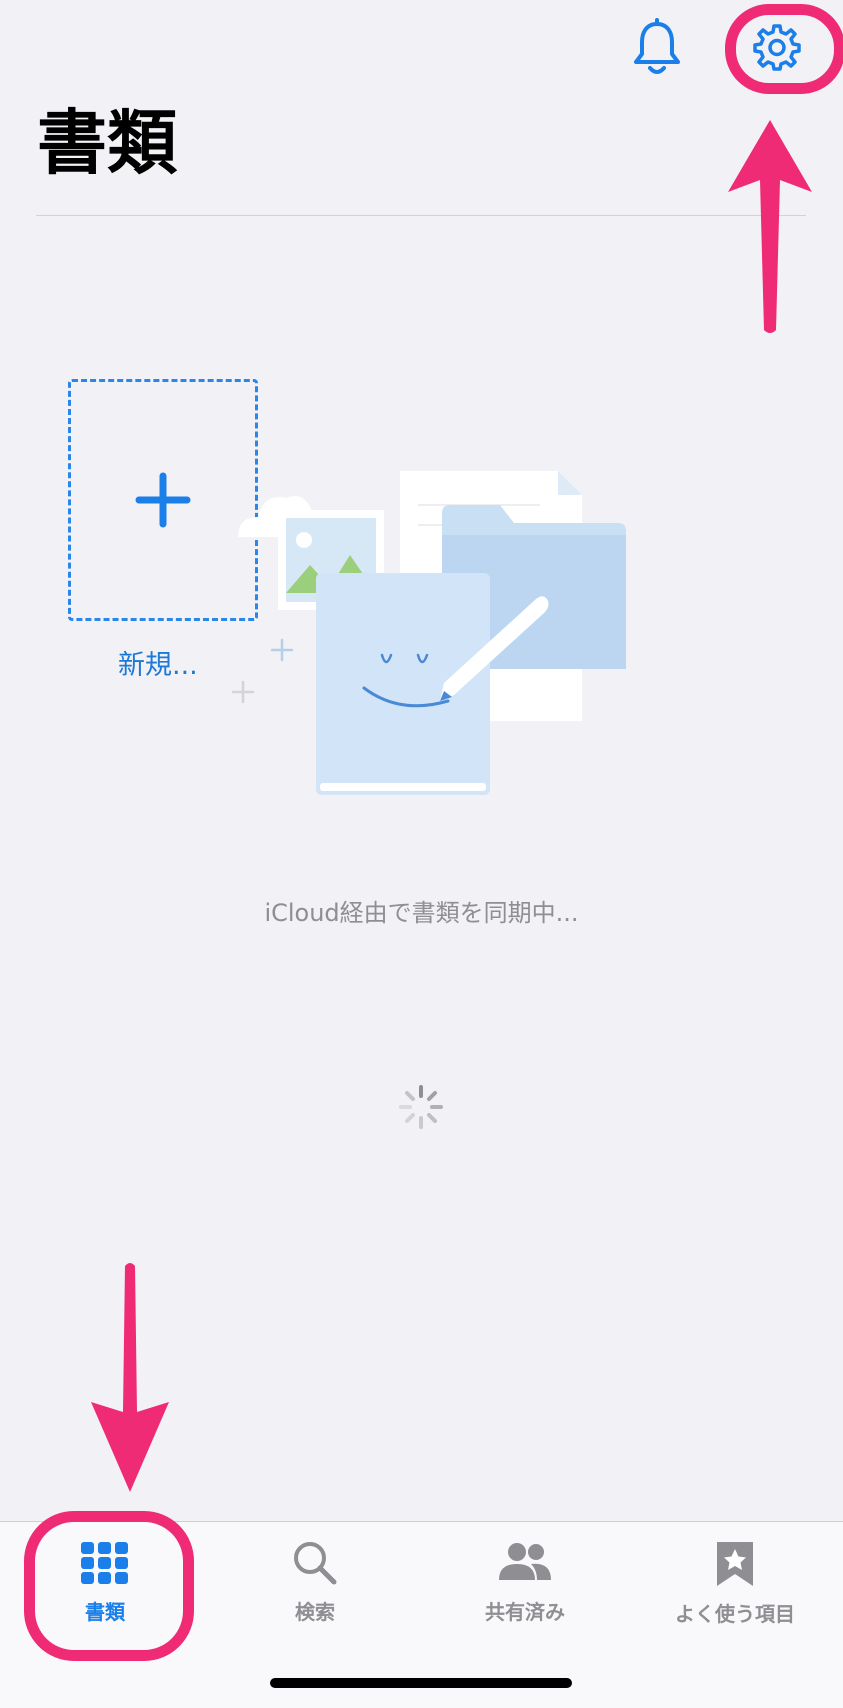  Describe the element at coordinates (784, 49) in the screenshot. I see `settings-highlight-circle` at that location.